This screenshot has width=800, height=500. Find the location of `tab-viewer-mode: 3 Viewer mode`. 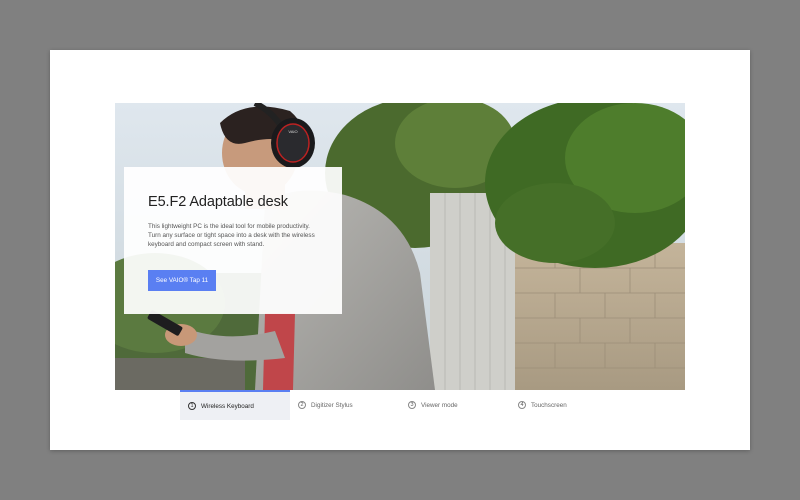

tab-viewer-mode: 3 Viewer mode is located at coordinates (455, 405).